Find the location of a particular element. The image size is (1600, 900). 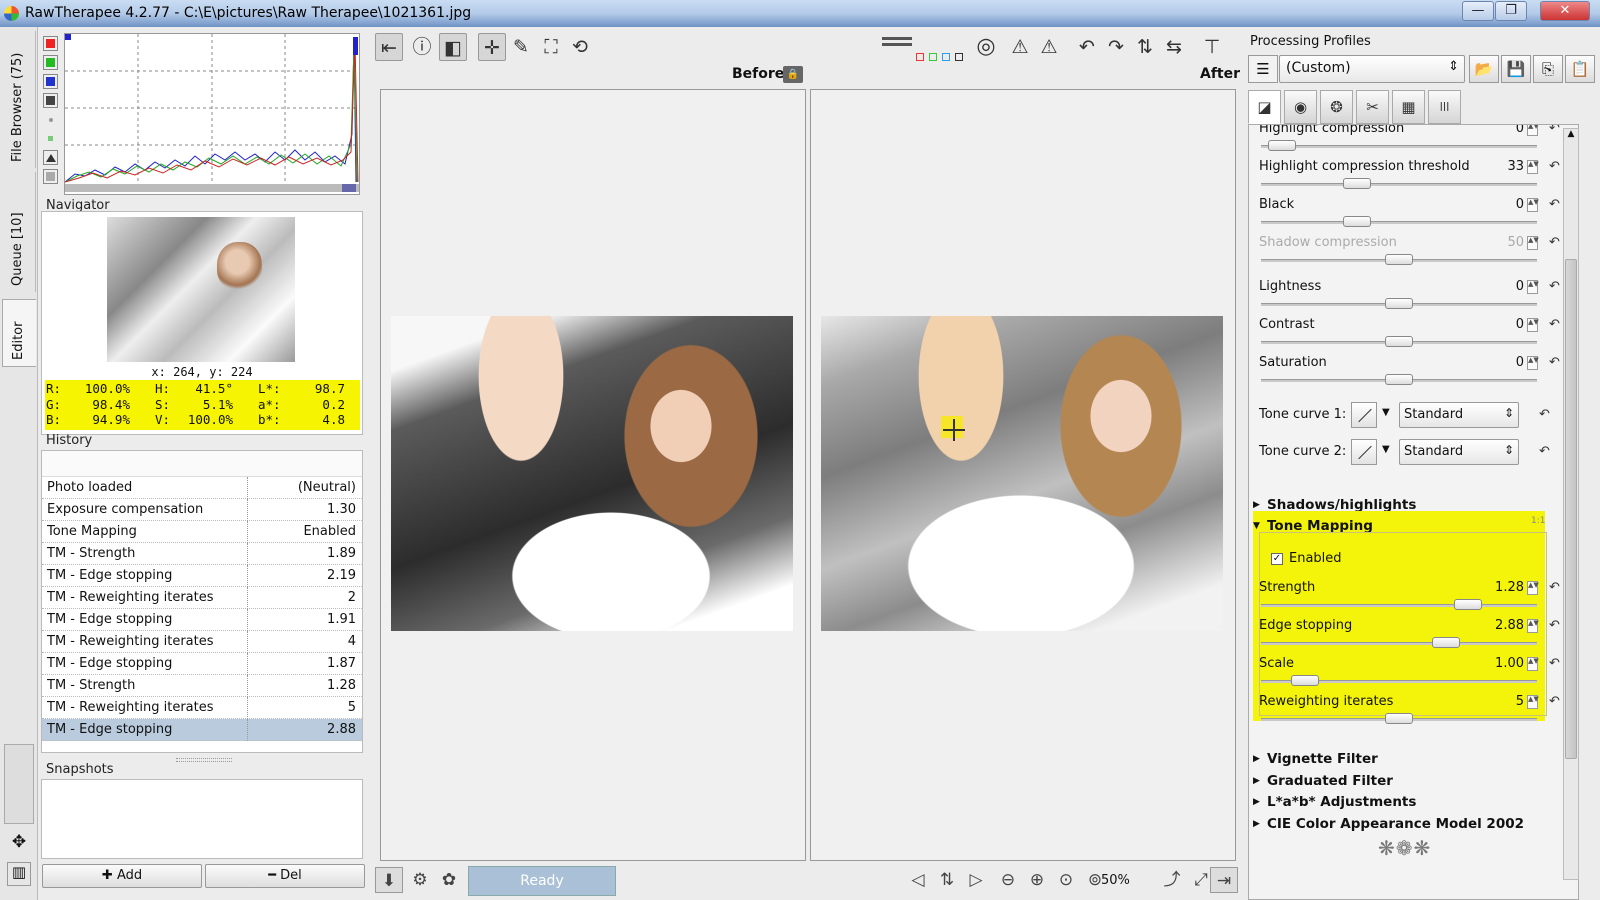

history-row: TM - Strength 1.28 is located at coordinates (202, 686).